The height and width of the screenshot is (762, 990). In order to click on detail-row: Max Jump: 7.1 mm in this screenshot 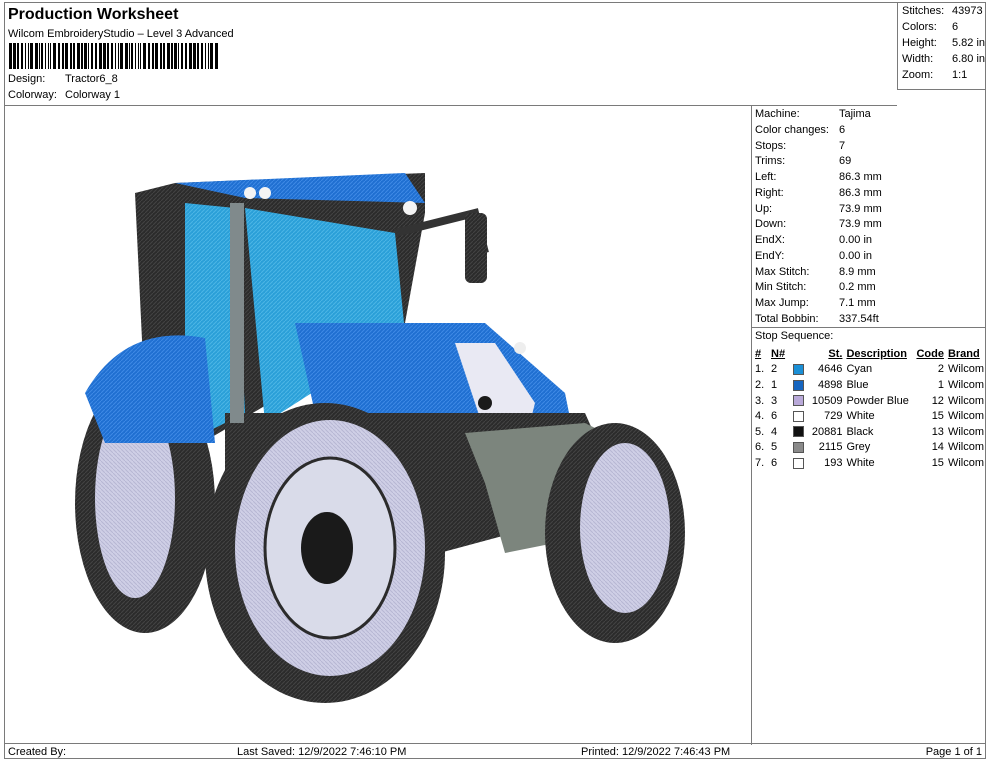, I will do `click(815, 303)`.